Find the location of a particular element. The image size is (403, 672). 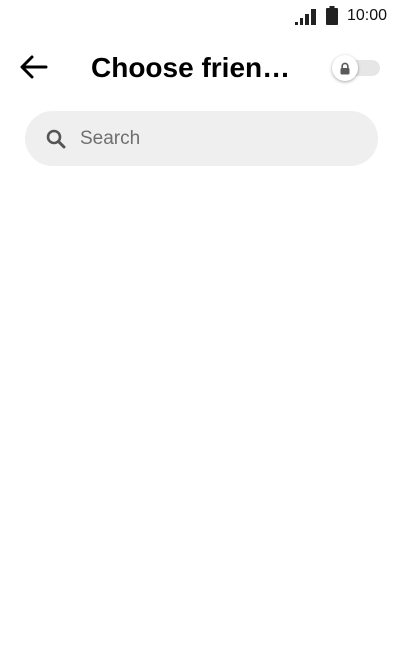

back-arrow-icon is located at coordinates (34, 67).